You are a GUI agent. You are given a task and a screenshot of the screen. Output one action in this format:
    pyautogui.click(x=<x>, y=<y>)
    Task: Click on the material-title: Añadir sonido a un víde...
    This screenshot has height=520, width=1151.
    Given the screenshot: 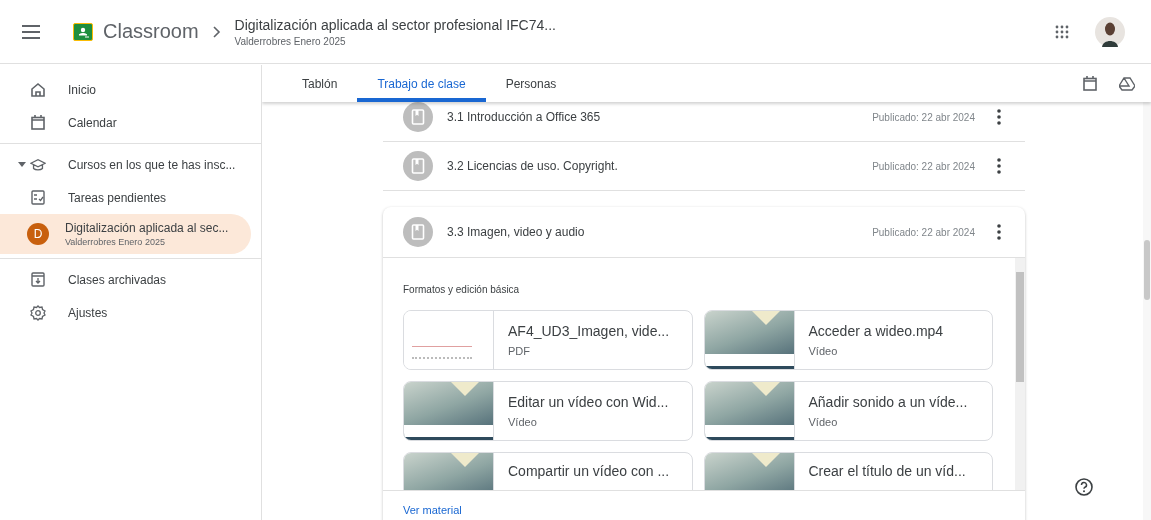 What is the action you would take?
    pyautogui.click(x=888, y=402)
    